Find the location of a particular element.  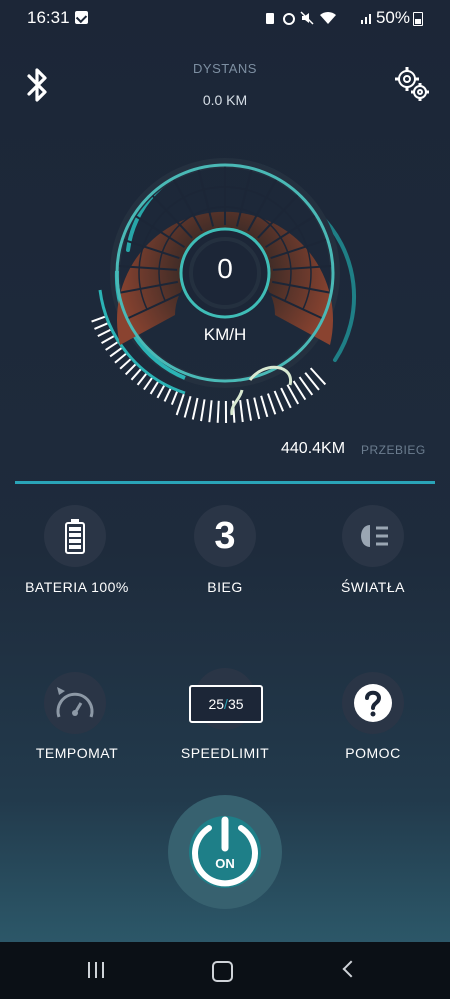

battery-icon is located at coordinates (75, 536).